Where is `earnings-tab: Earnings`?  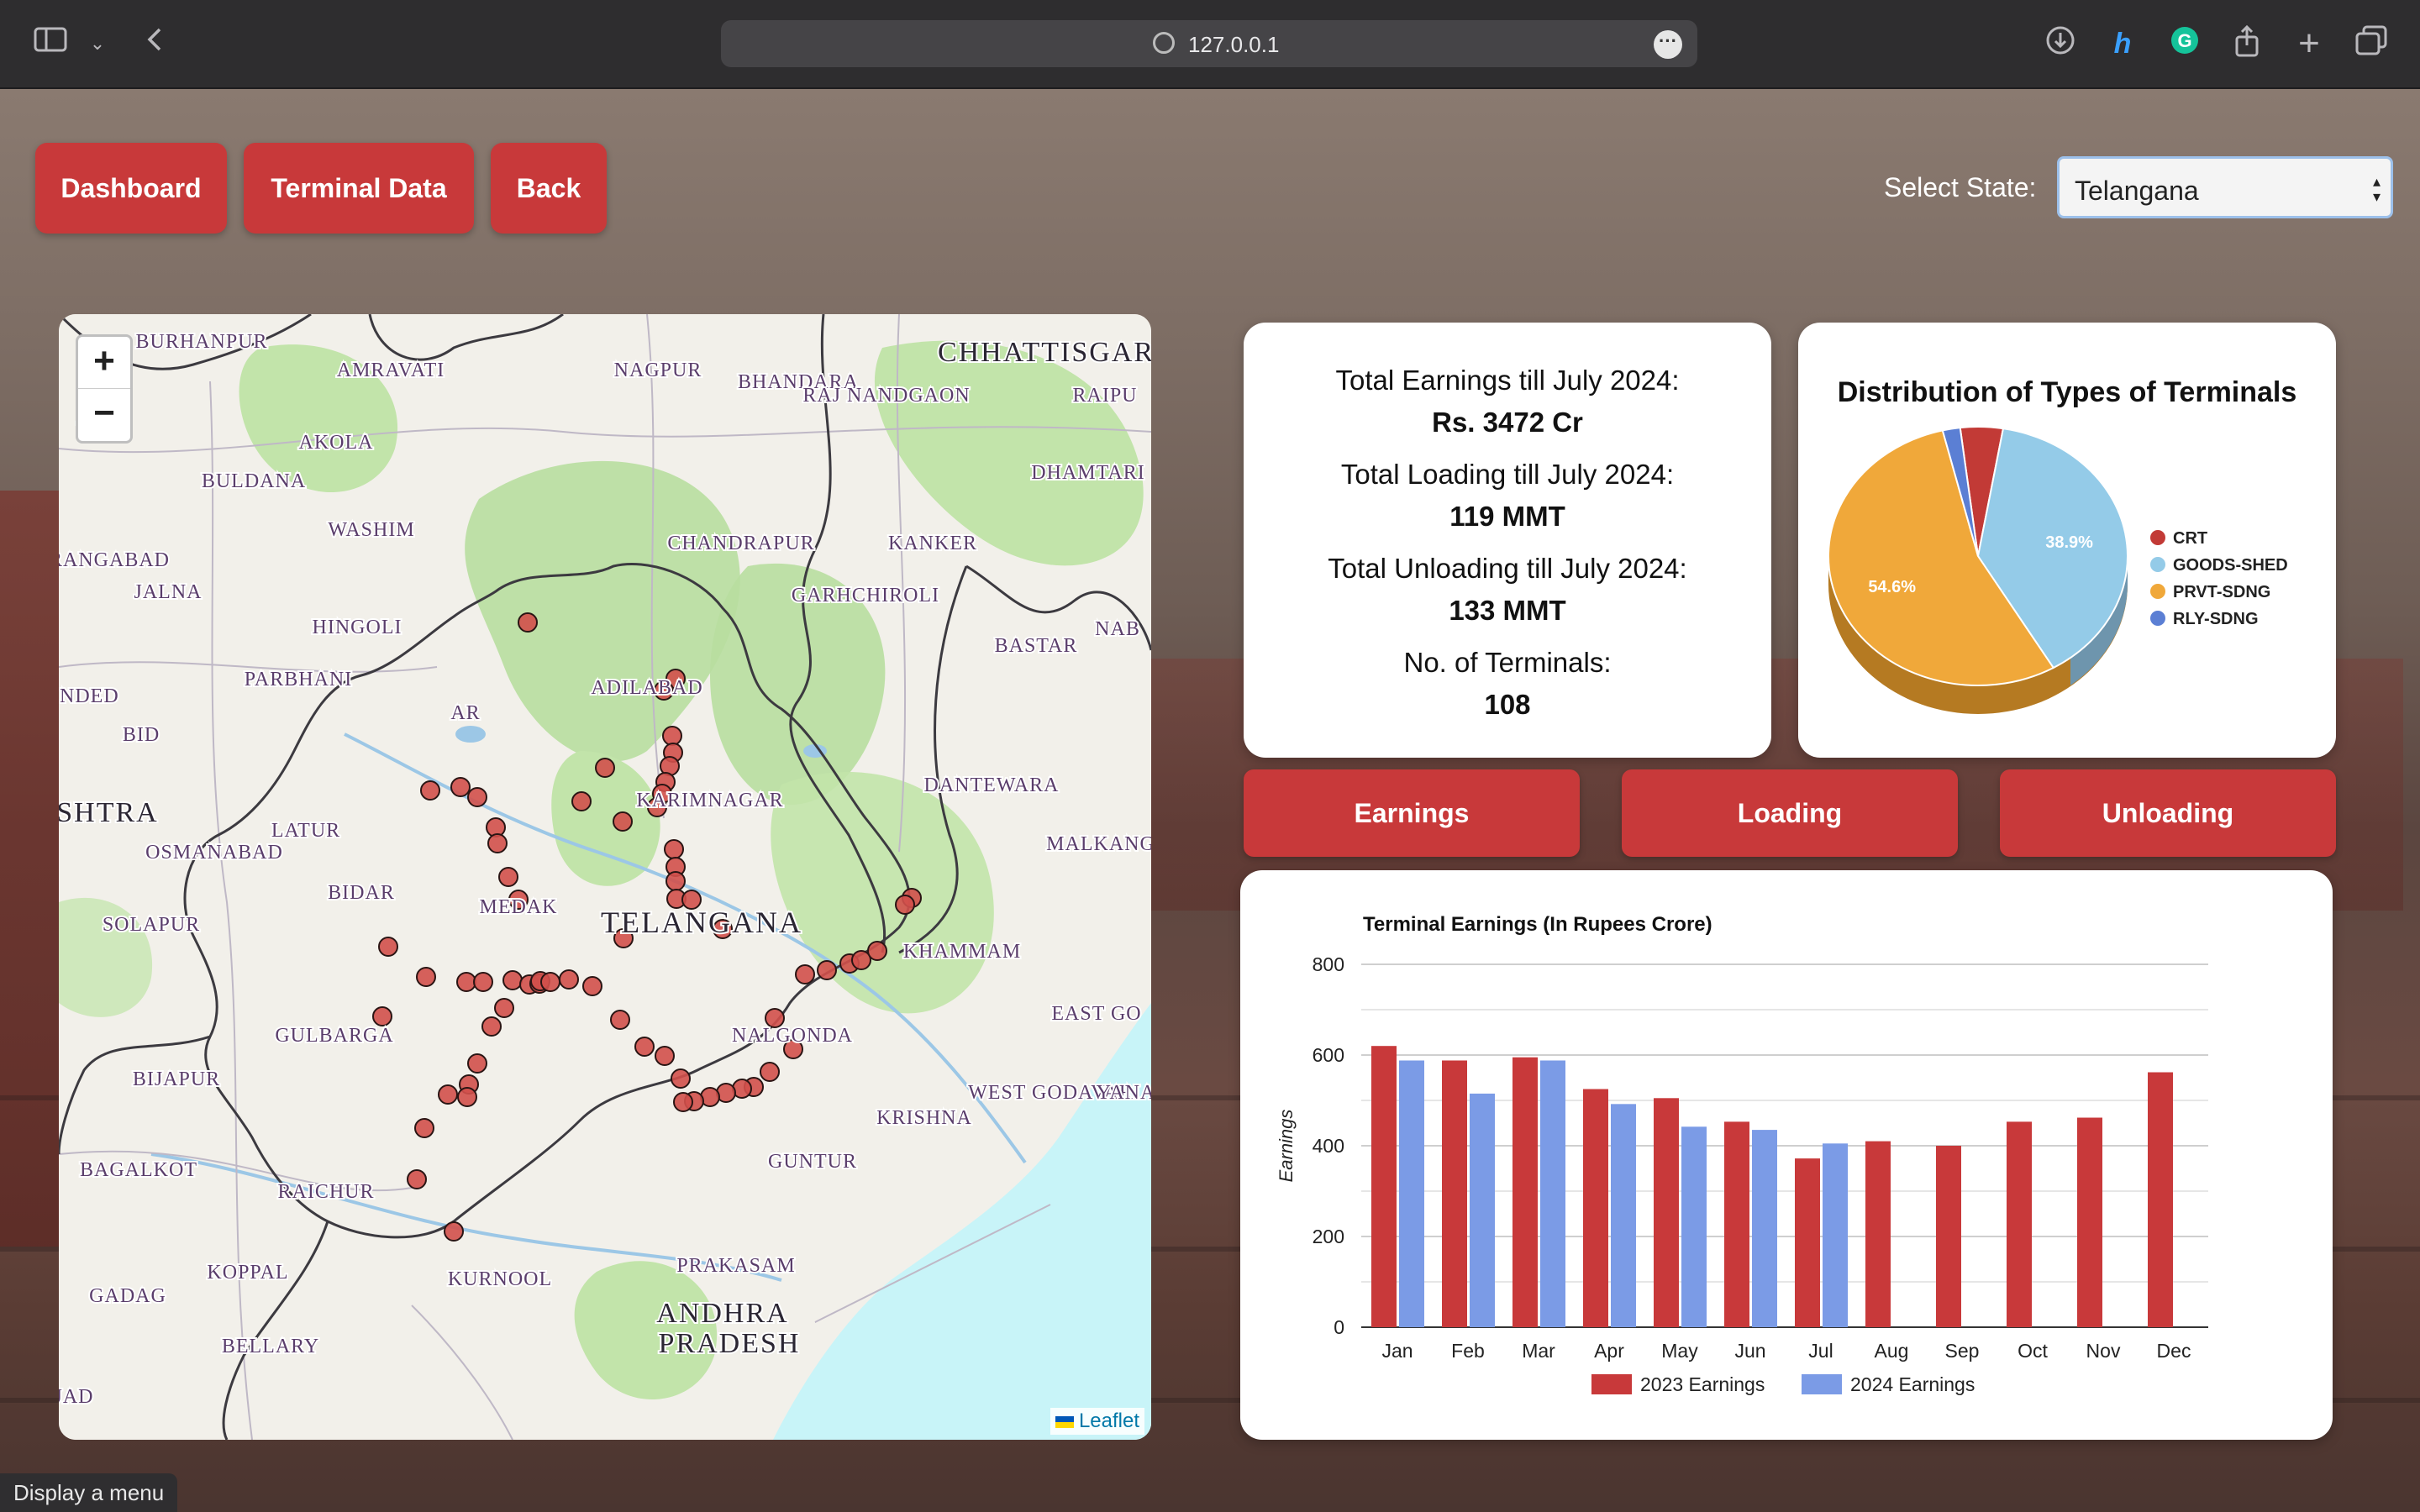 earnings-tab: Earnings is located at coordinates (1412, 813).